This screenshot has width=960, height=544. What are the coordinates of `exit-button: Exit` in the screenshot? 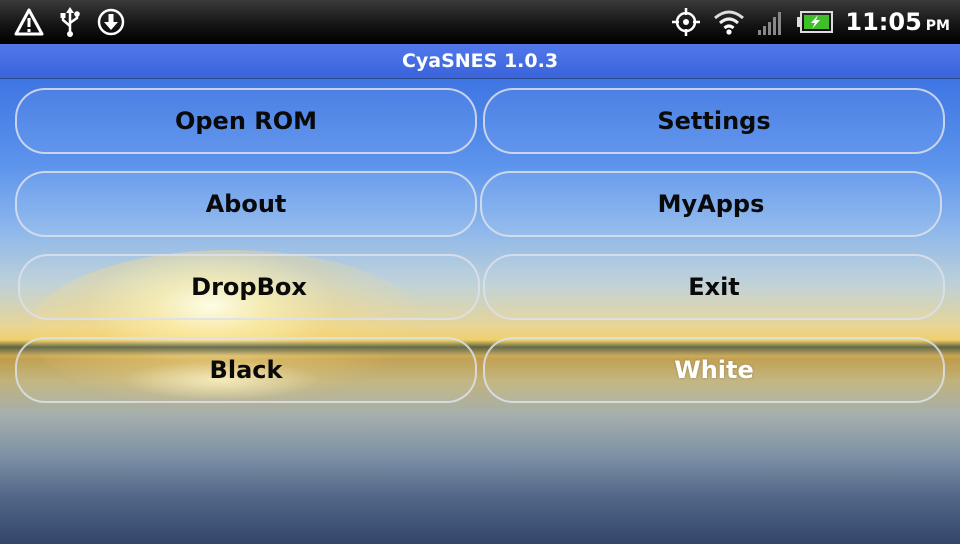 It's located at (714, 287).